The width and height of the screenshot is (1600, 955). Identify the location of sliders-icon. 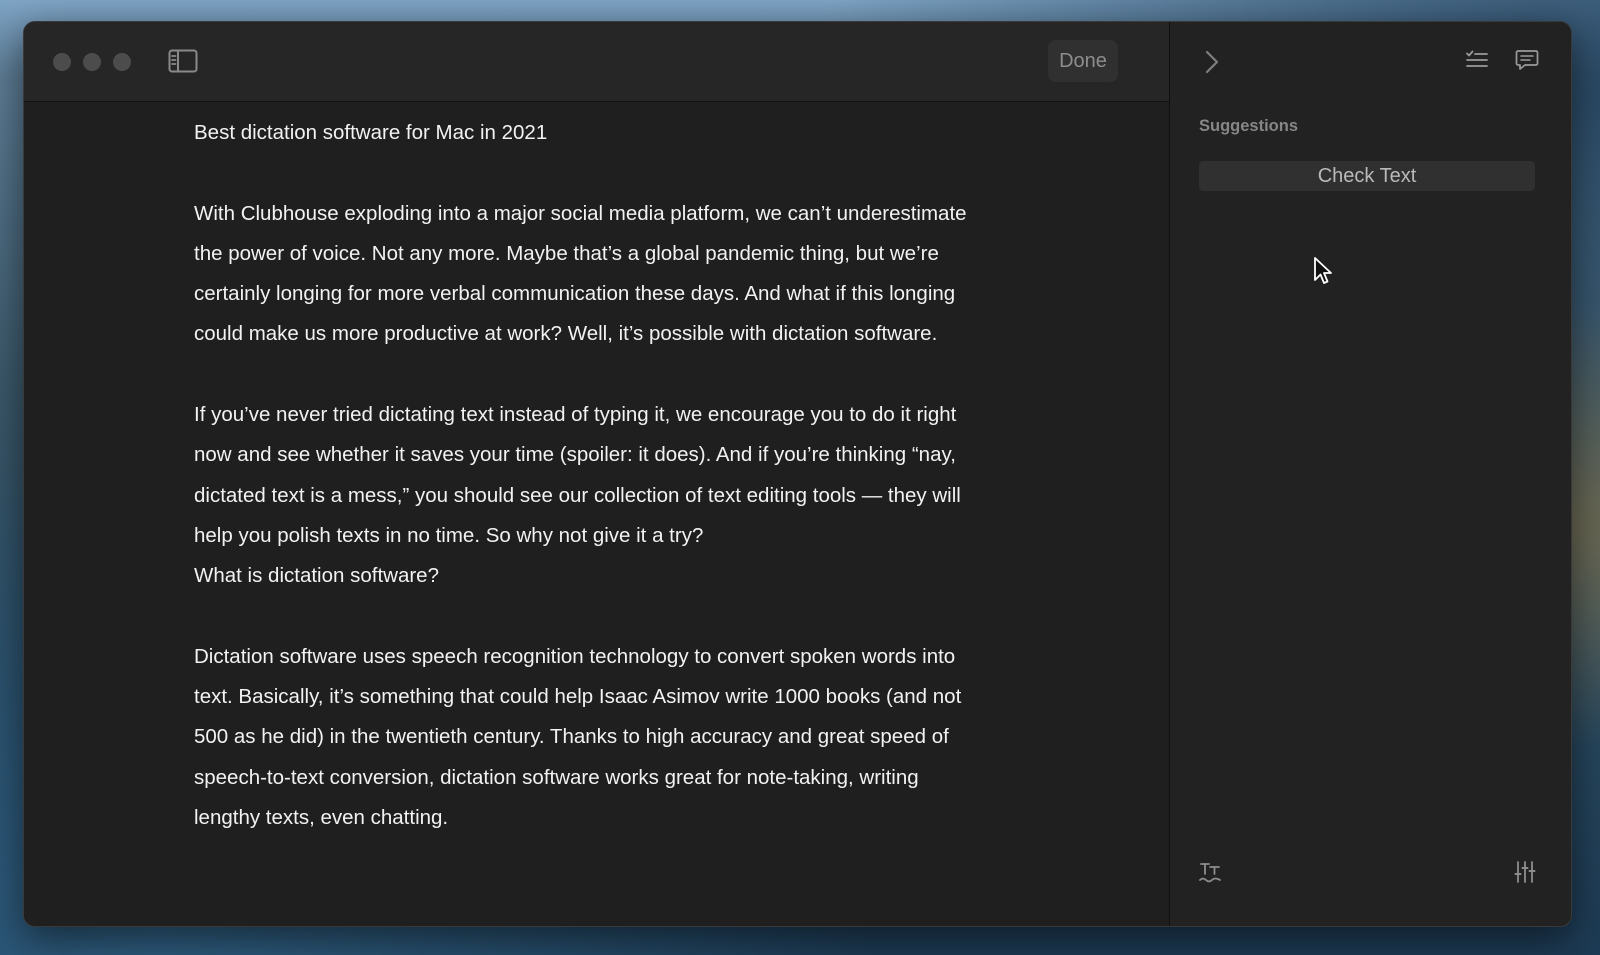
(1525, 872).